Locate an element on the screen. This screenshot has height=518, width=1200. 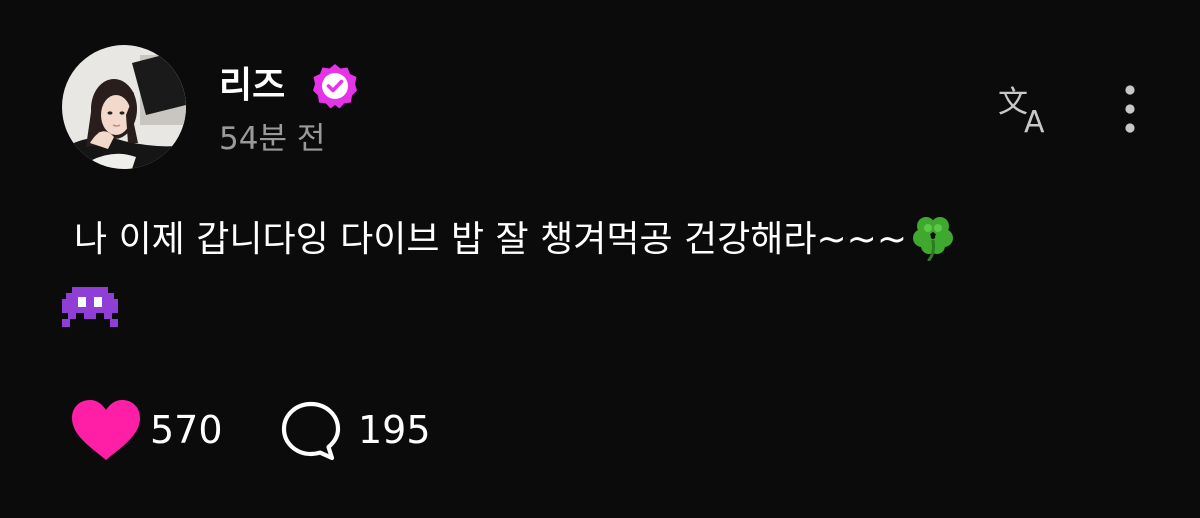
like-count: 570 is located at coordinates (186, 430).